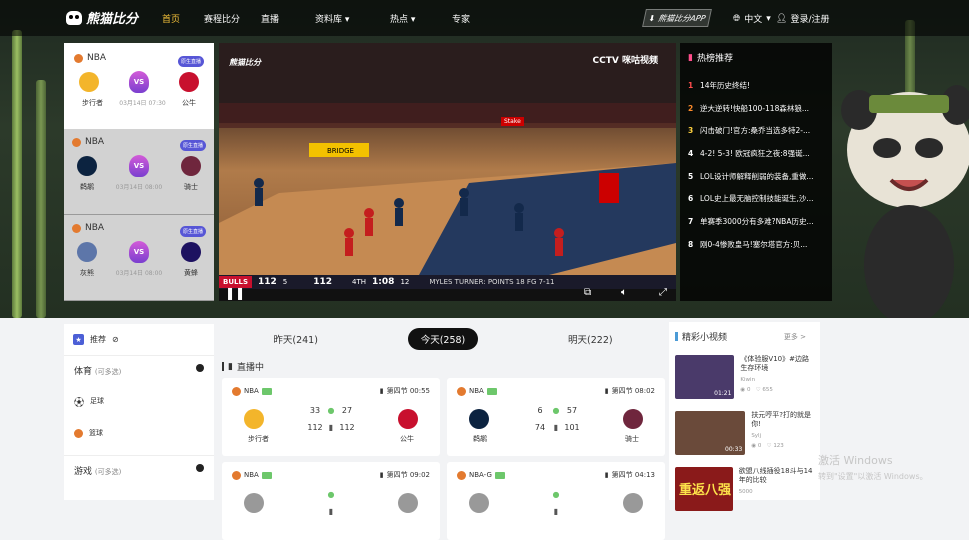 The width and height of the screenshot is (969, 540). Describe the element at coordinates (691, 108) in the screenshot. I see `rank-number: 2` at that location.